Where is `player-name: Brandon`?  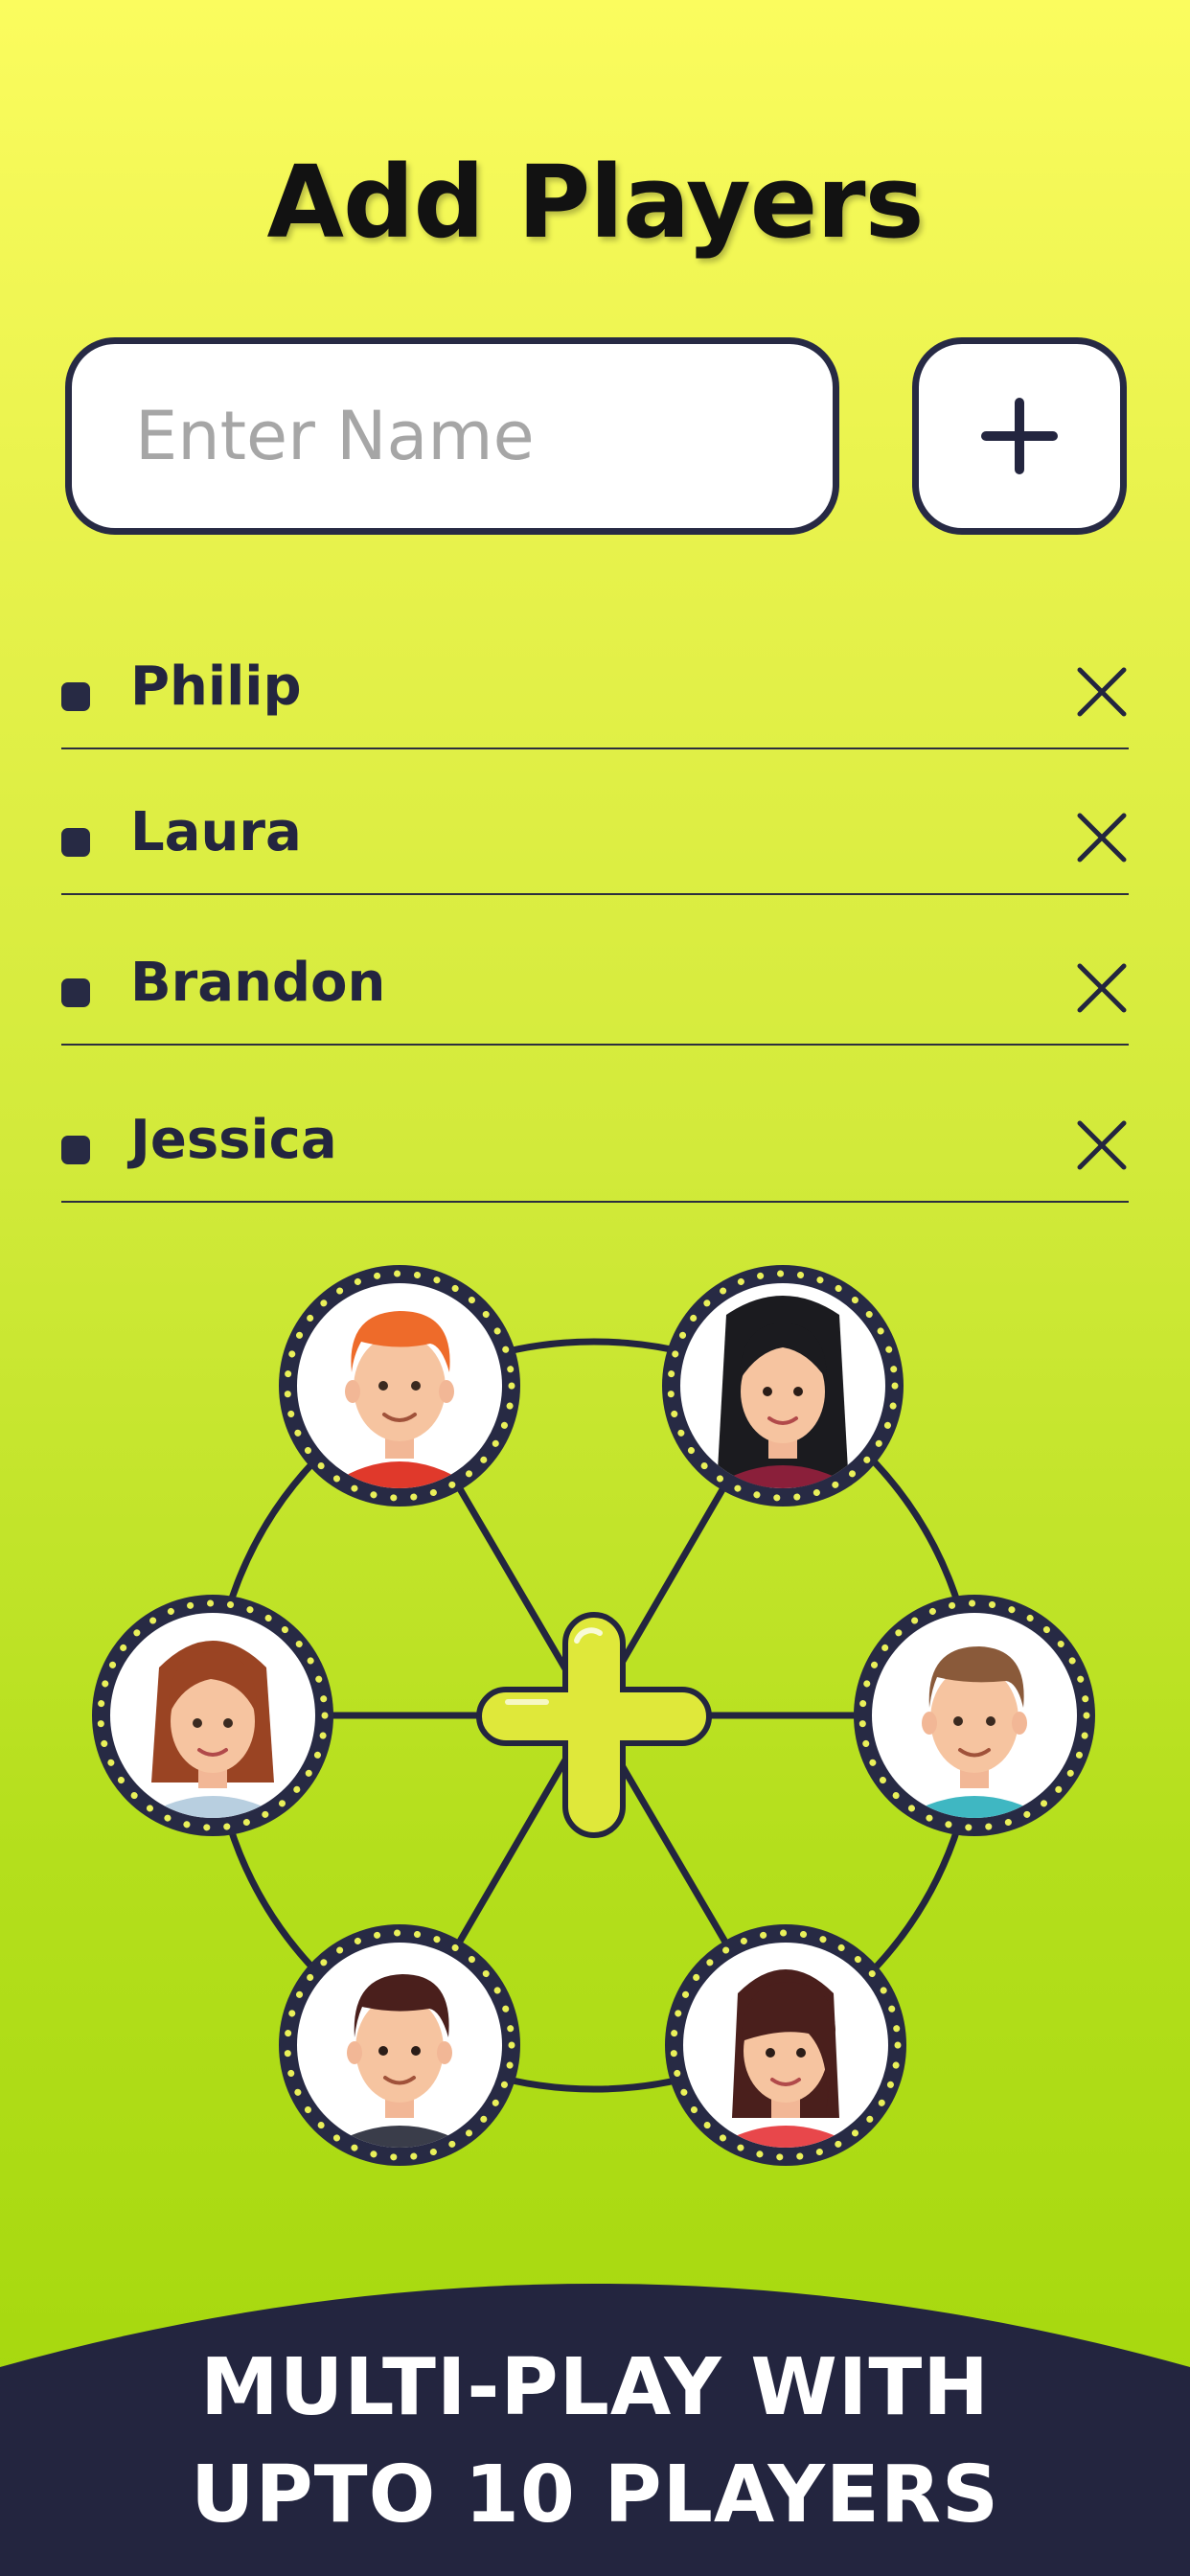 player-name: Brandon is located at coordinates (258, 983).